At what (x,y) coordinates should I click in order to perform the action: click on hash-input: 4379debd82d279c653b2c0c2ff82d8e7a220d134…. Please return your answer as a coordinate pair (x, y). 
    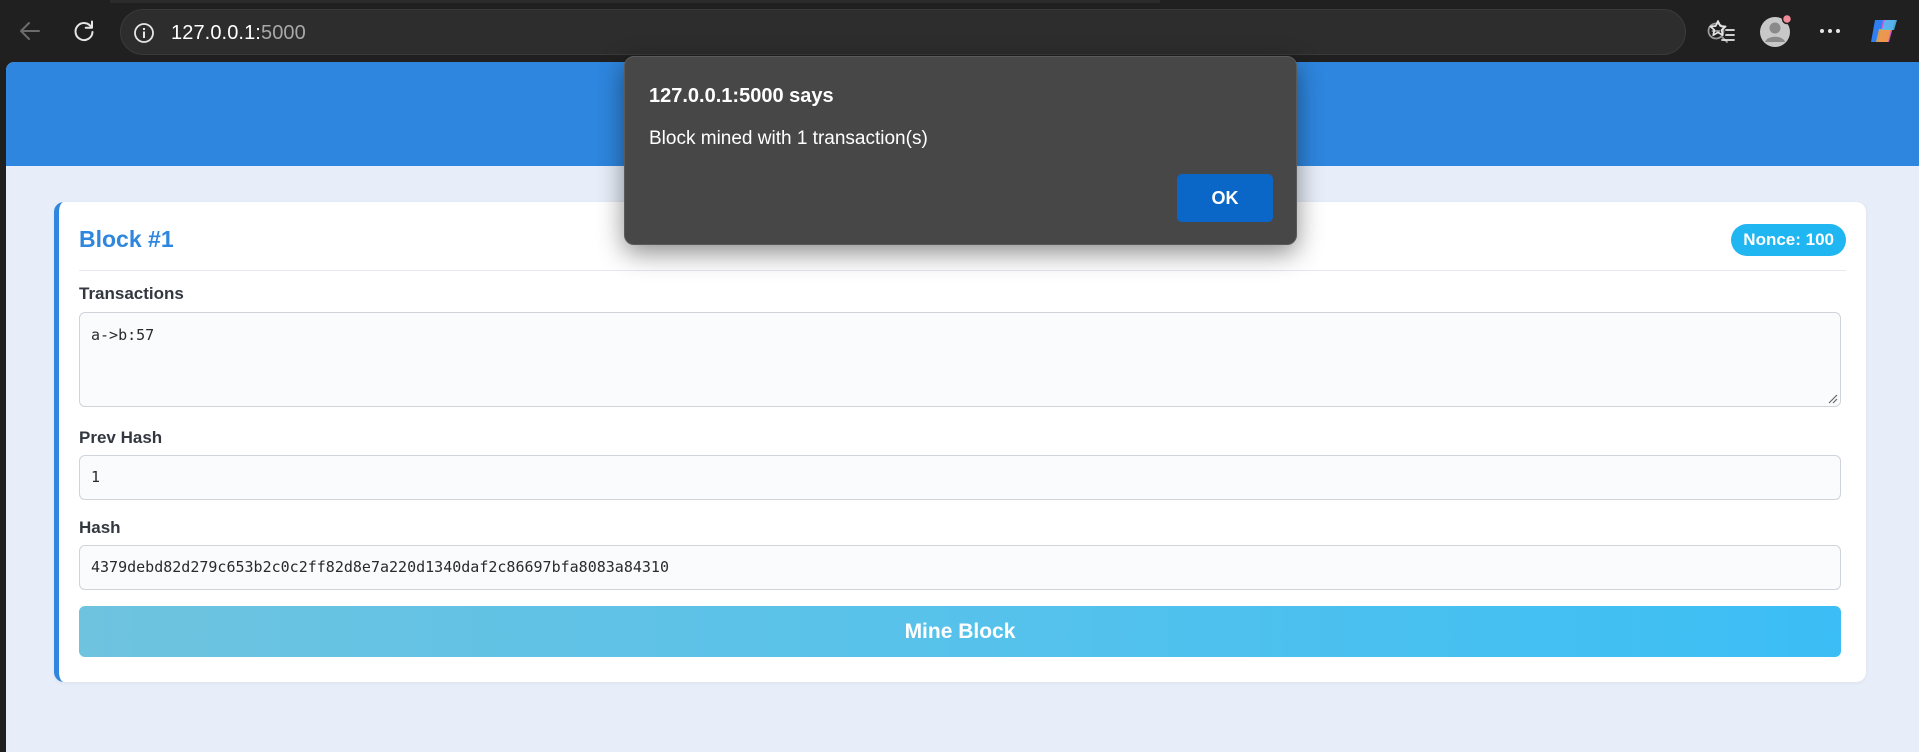
    Looking at the image, I should click on (960, 567).